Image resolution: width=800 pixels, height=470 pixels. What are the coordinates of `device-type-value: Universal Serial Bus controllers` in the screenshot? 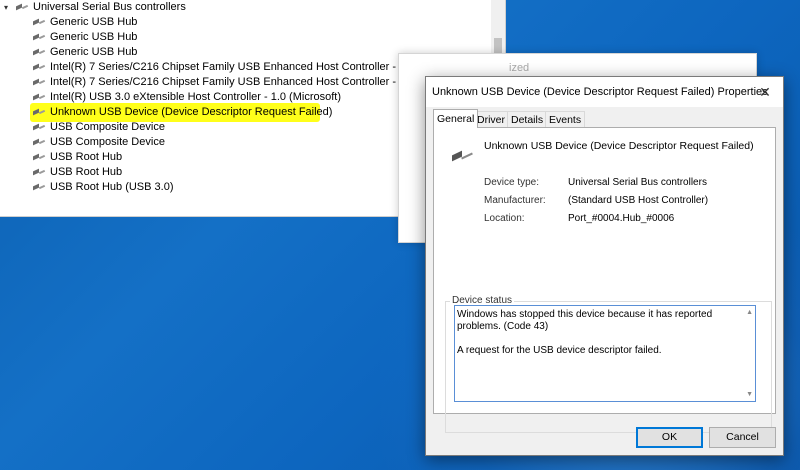 It's located at (637, 182).